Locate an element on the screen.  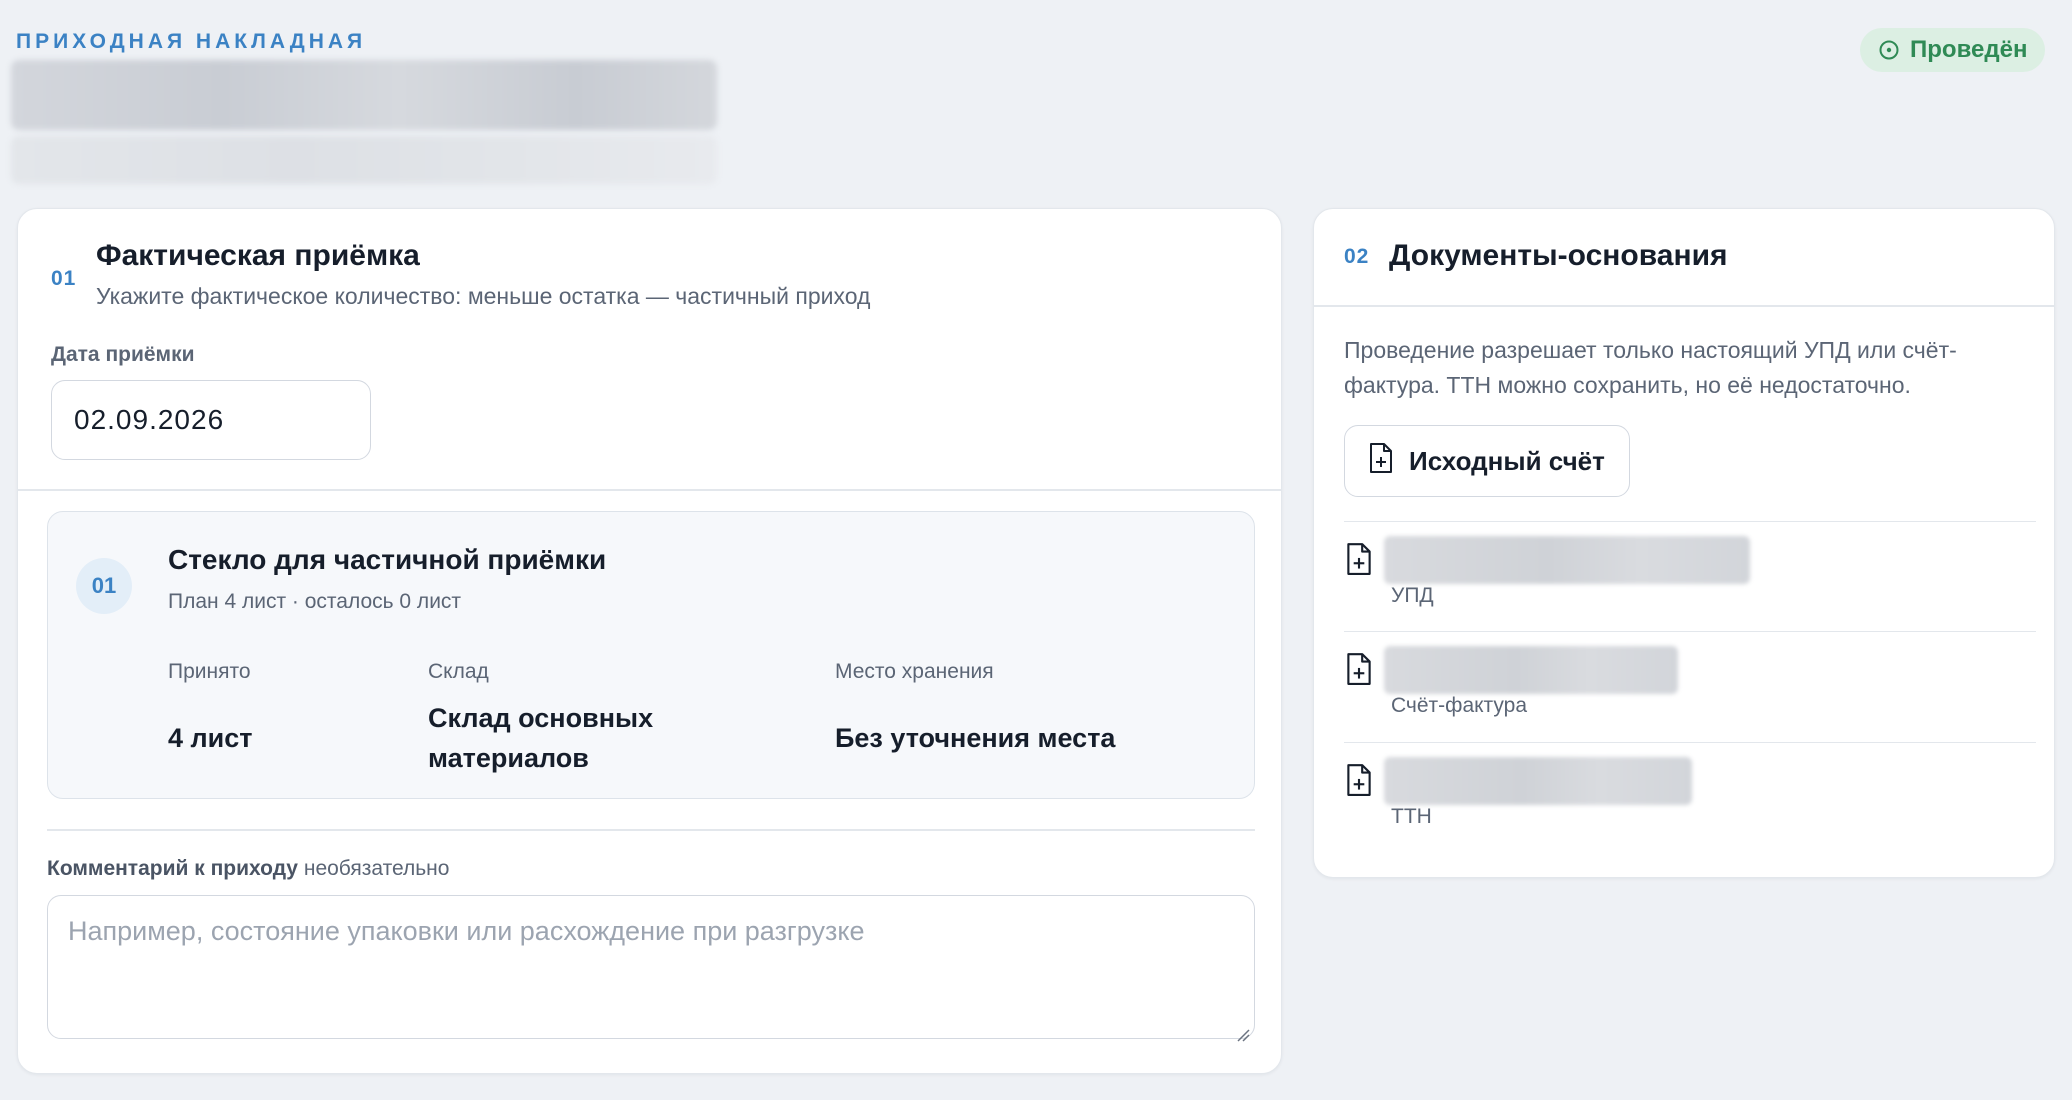
document-type-label: УПД is located at coordinates (1412, 595).